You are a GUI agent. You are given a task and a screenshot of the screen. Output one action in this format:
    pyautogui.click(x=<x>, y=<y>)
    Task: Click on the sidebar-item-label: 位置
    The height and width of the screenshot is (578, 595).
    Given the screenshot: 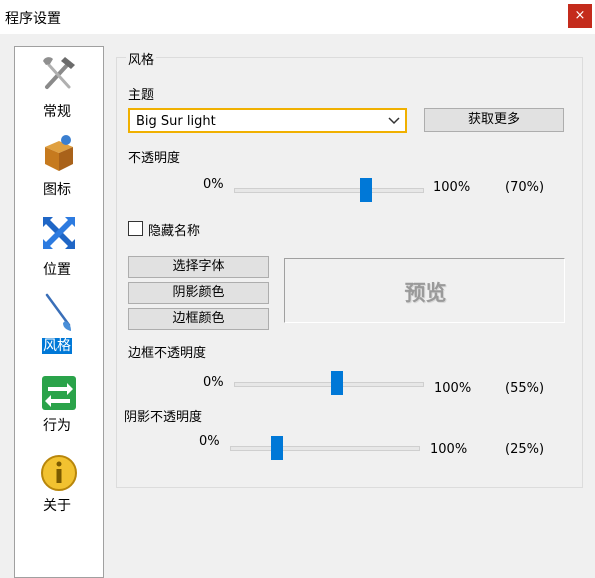 What is the action you would take?
    pyautogui.click(x=57, y=270)
    